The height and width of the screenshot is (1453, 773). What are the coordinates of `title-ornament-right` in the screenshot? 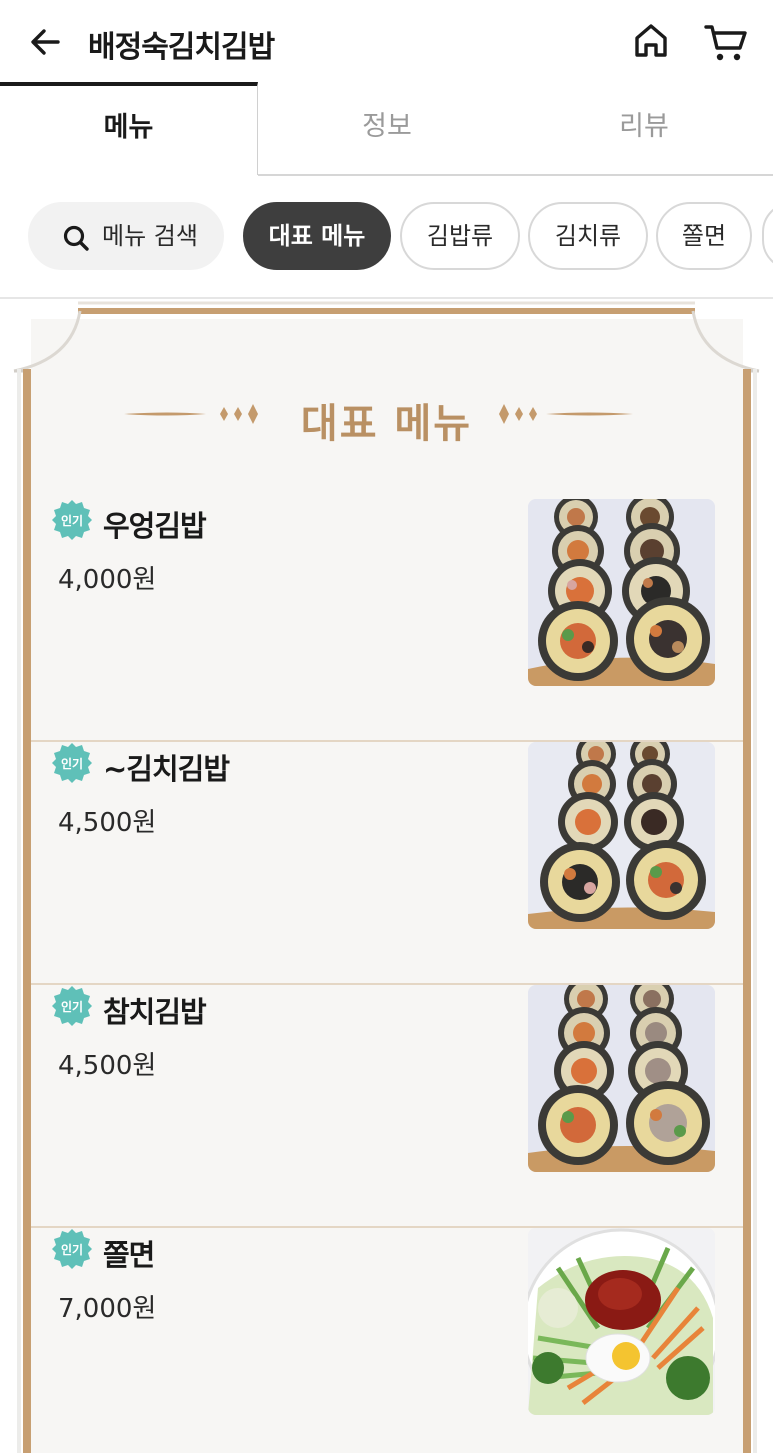 It's located at (566, 414).